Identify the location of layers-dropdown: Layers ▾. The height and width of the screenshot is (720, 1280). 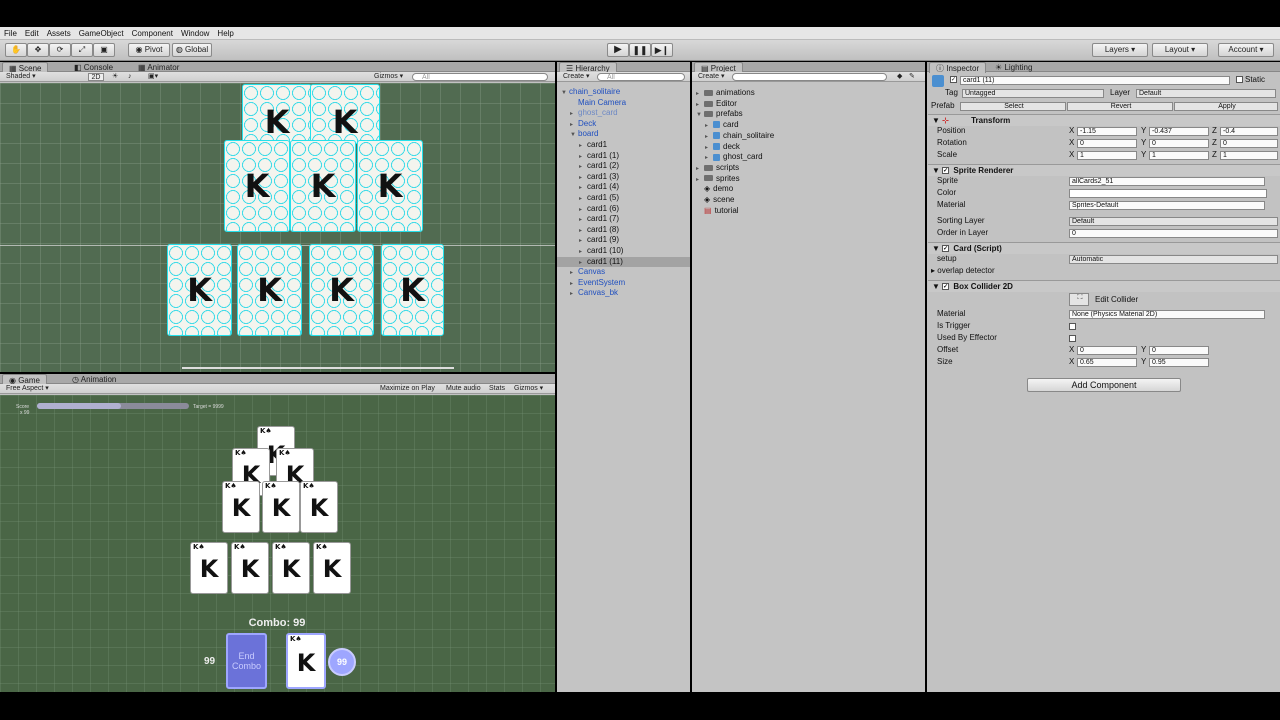
(1120, 50).